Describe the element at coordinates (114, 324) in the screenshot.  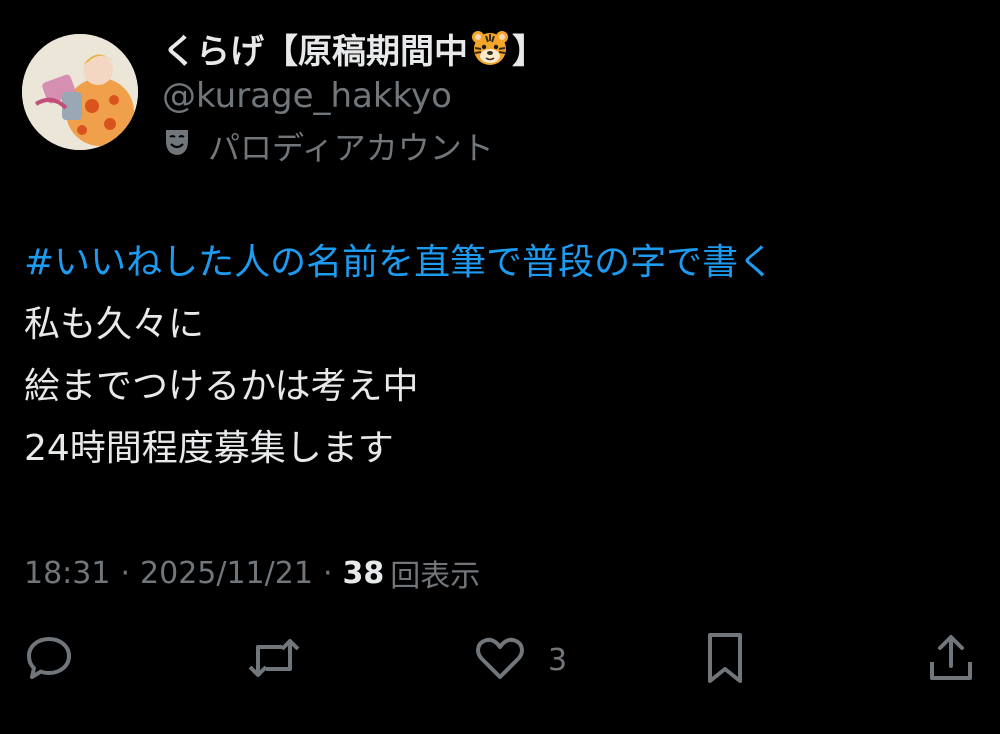
I see `tweet-line: 私も久々に` at that location.